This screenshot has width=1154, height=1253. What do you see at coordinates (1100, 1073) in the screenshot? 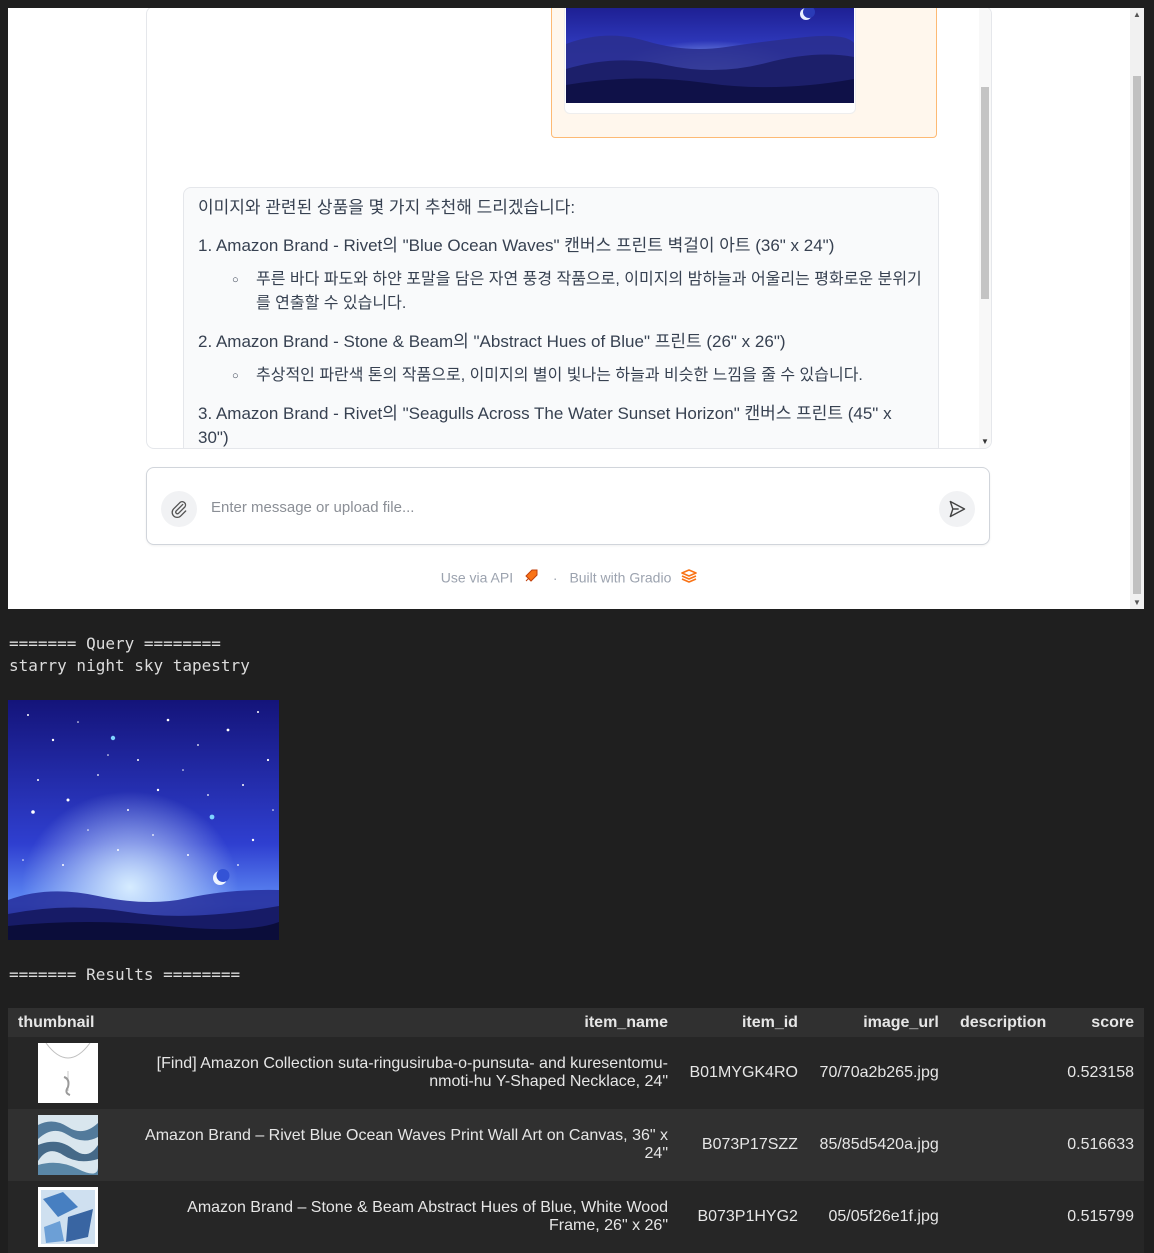
I see `score-cell: 0.523158` at bounding box center [1100, 1073].